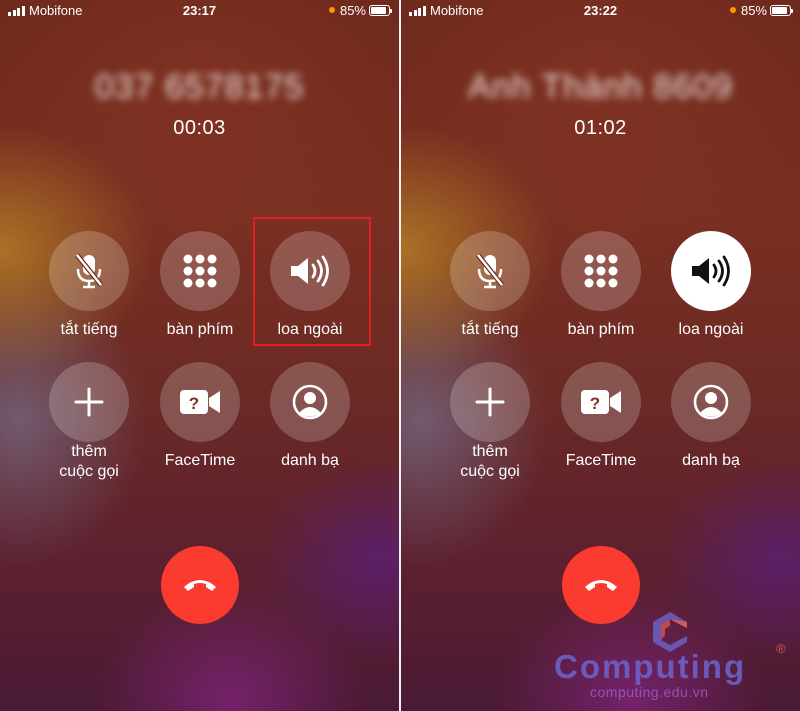  I want to click on speaker-button, so click(711, 271).